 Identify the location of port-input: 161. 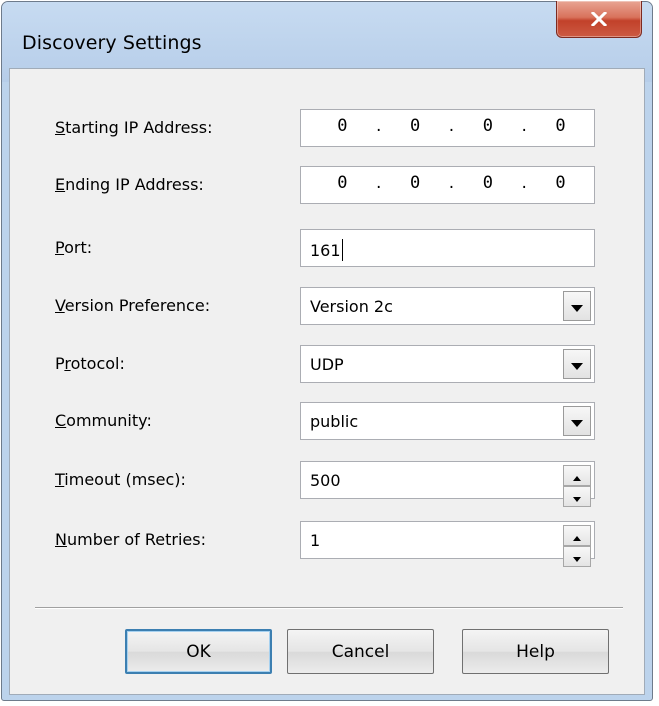
(447, 248).